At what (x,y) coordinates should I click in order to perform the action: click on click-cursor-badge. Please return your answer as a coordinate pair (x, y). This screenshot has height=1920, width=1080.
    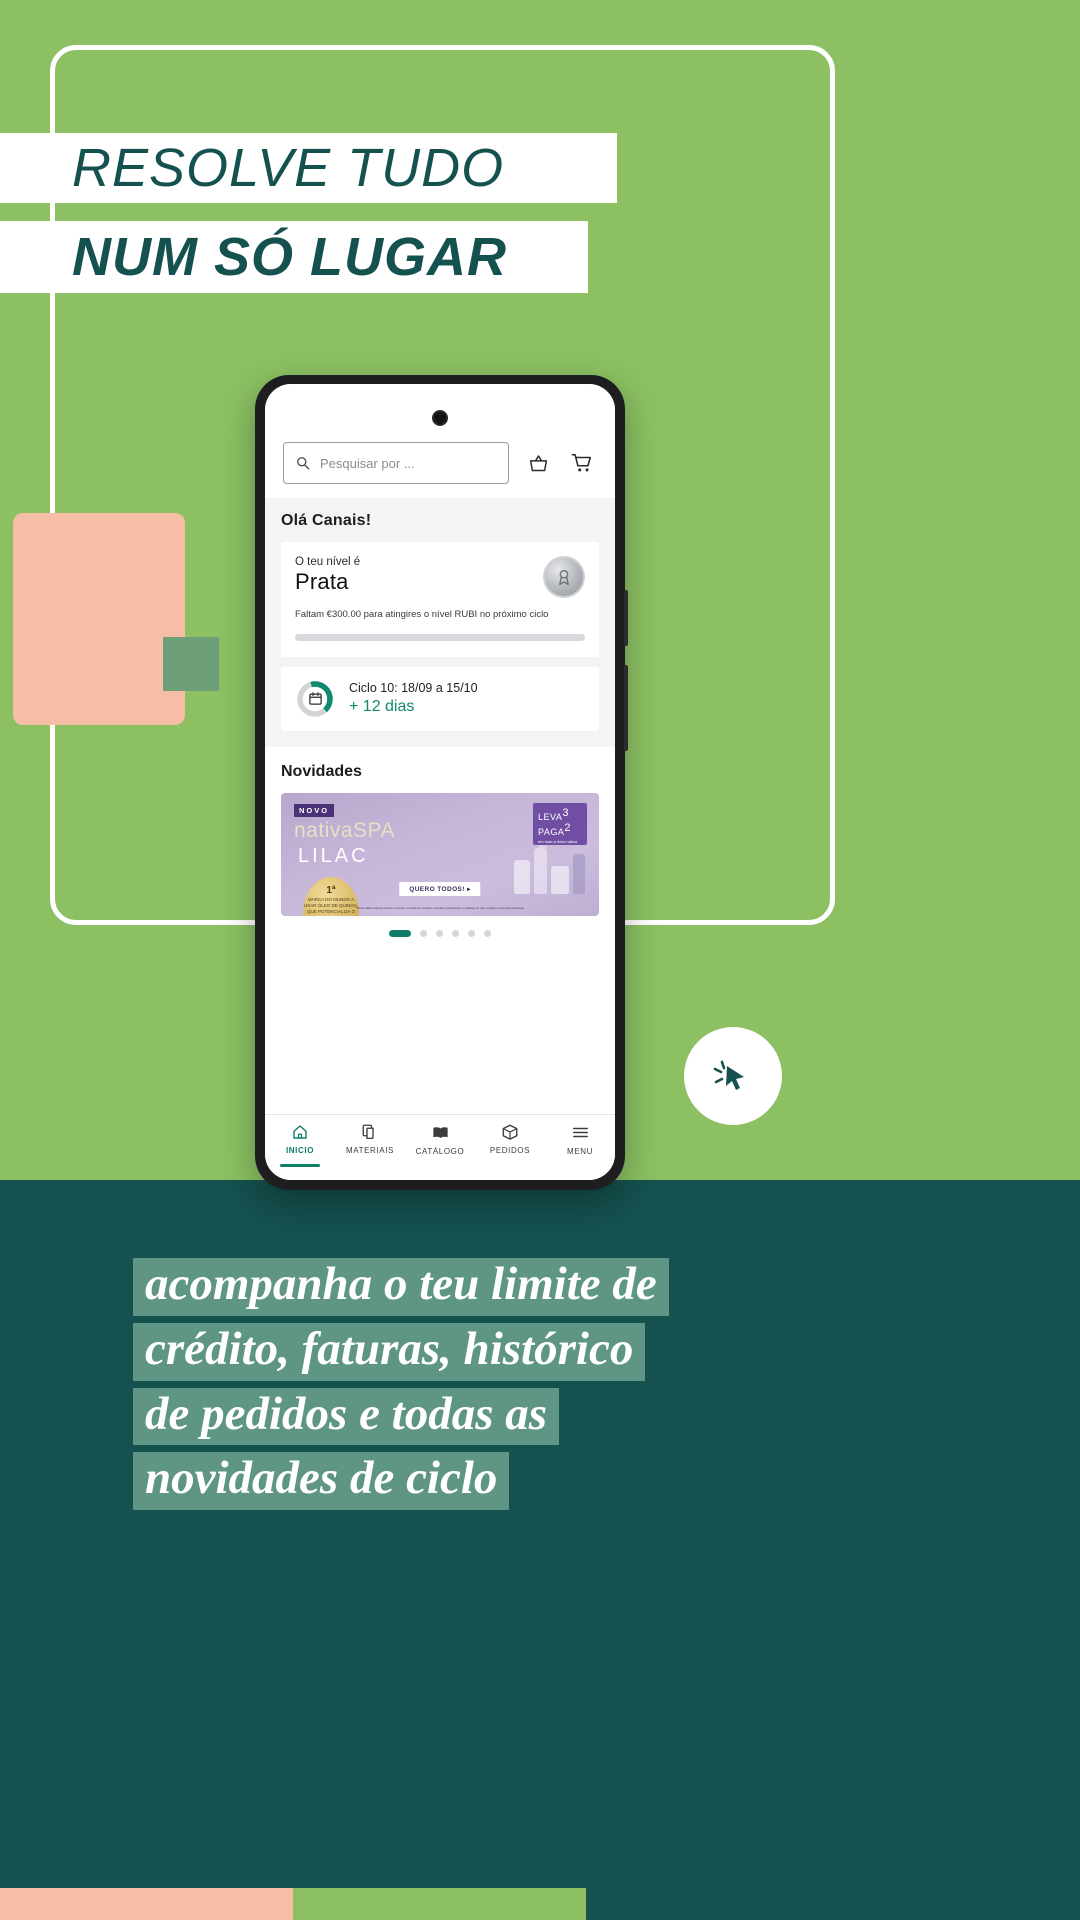
    Looking at the image, I should click on (733, 1076).